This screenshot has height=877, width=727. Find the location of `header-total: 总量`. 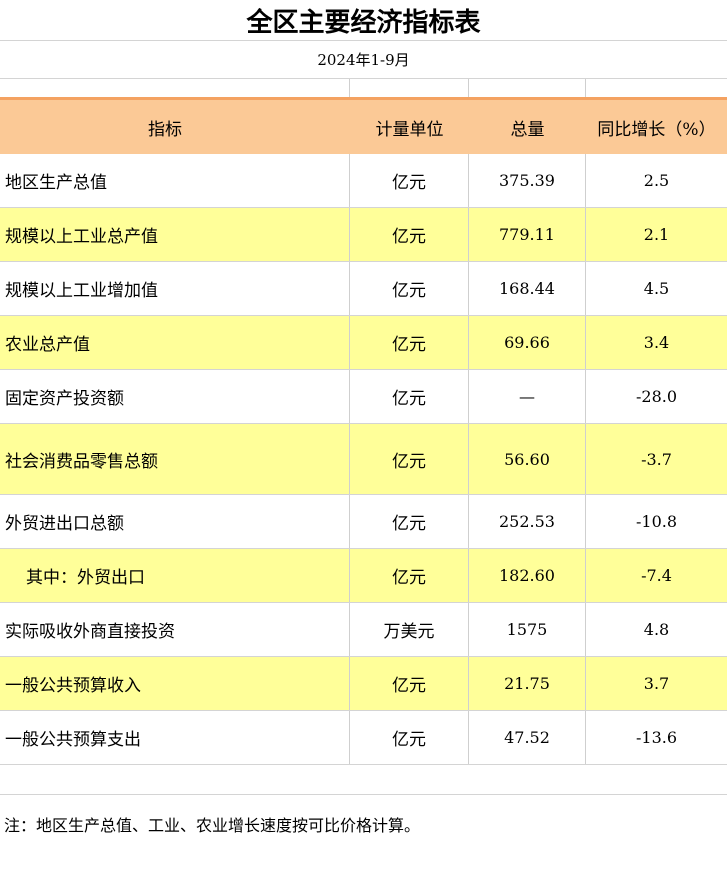

header-total: 总量 is located at coordinates (527, 129).